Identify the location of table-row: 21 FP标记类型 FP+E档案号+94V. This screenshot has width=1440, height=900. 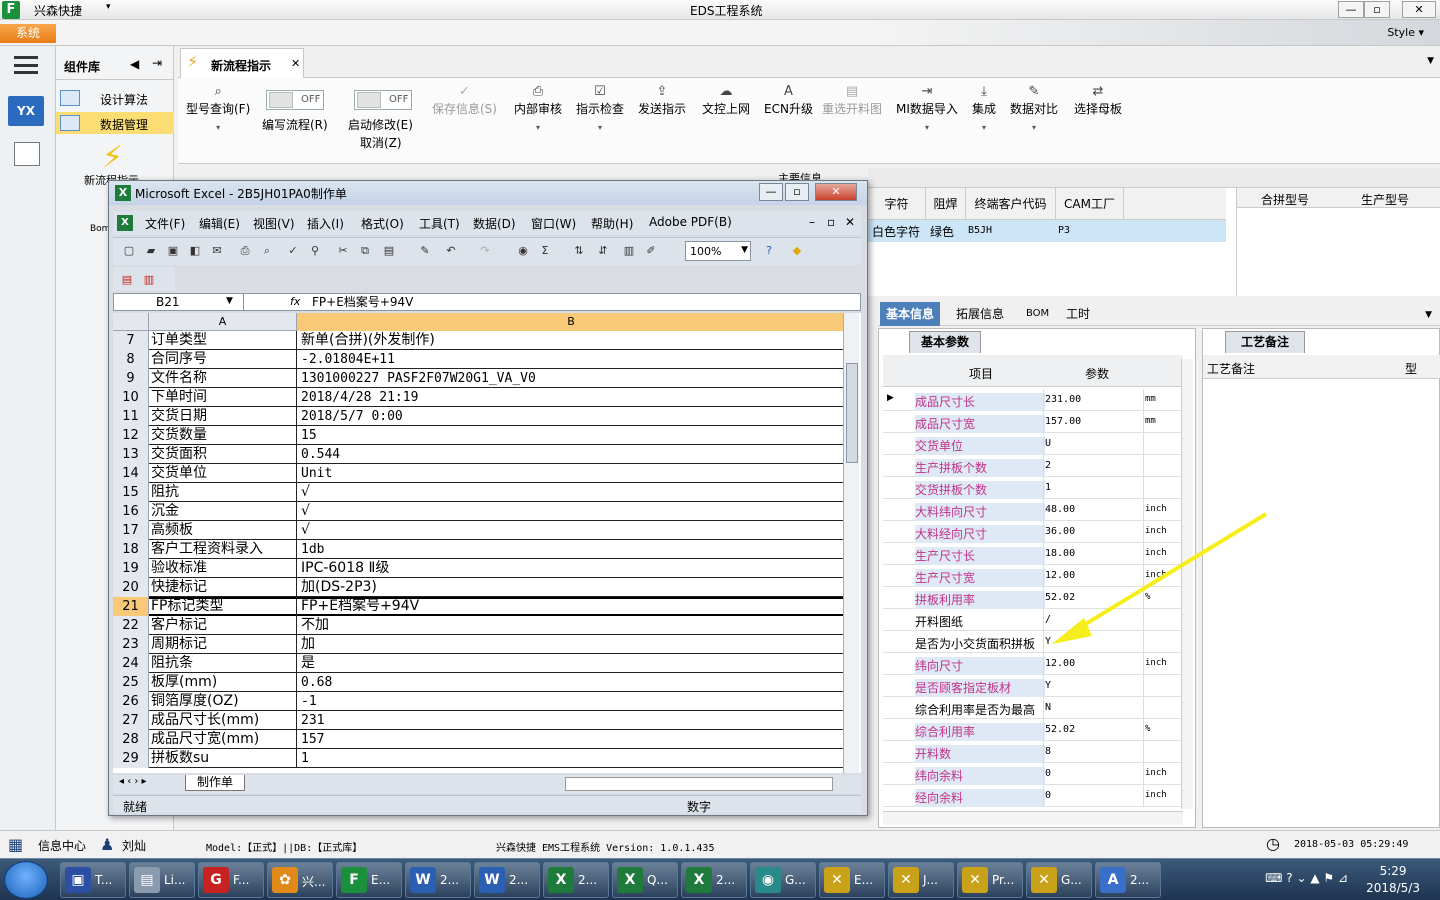
(479, 606).